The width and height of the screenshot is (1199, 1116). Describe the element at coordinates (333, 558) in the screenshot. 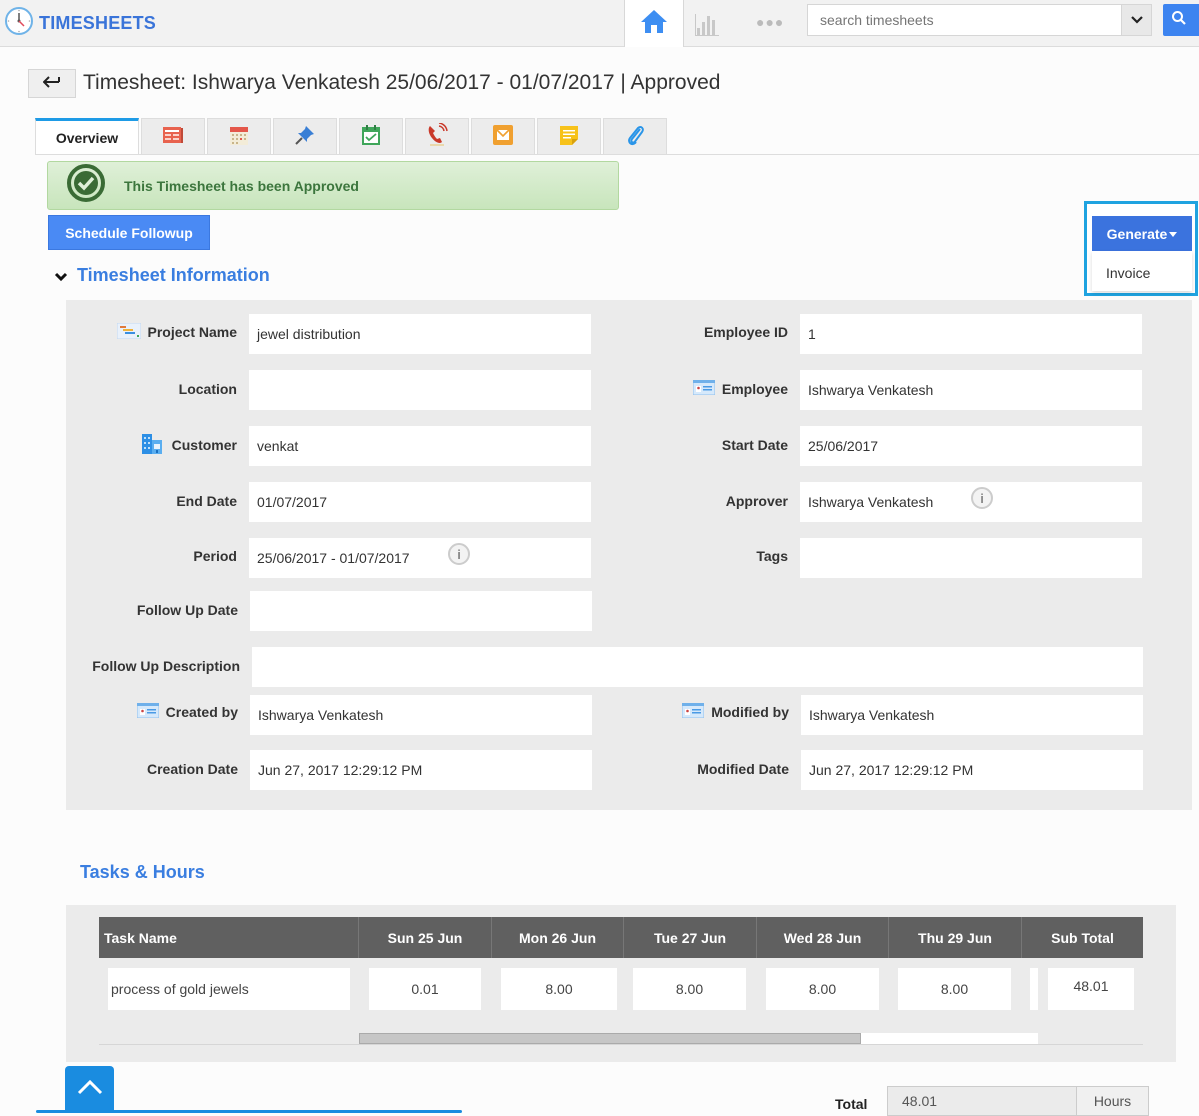

I see `period-value: 25/06/2017 - 01/07/2017` at that location.